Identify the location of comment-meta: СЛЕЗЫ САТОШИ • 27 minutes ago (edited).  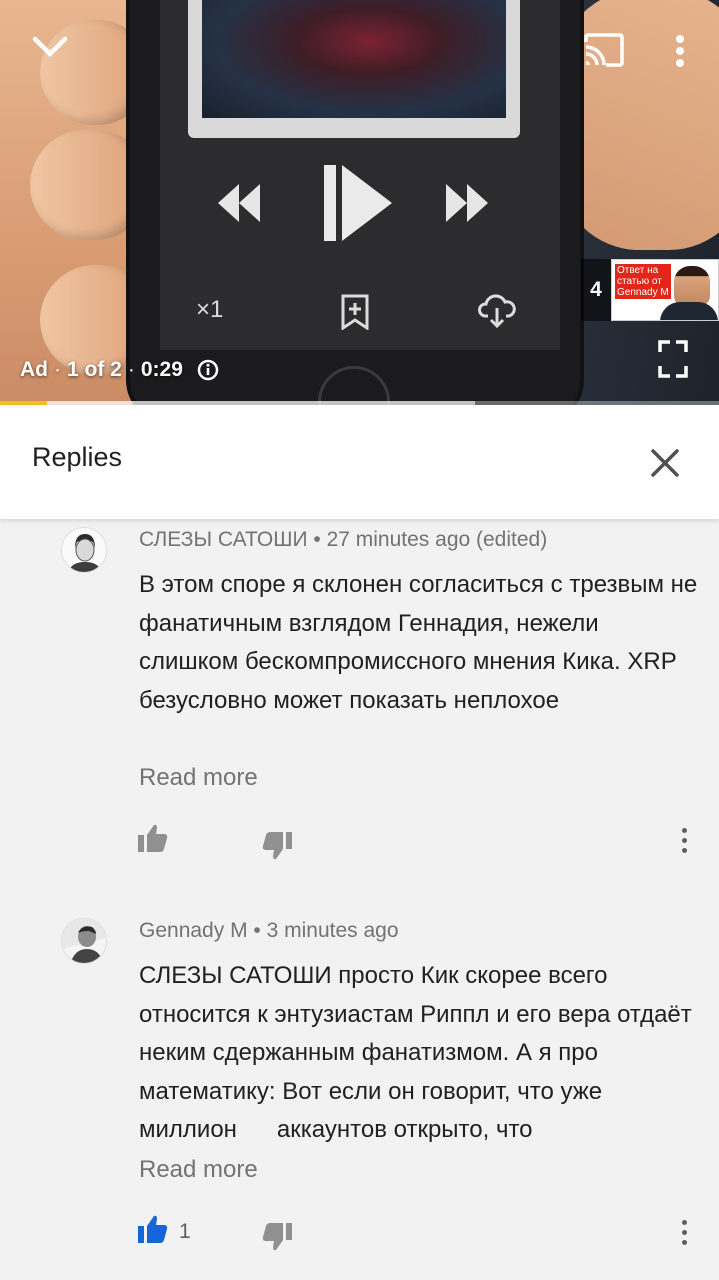
(343, 540).